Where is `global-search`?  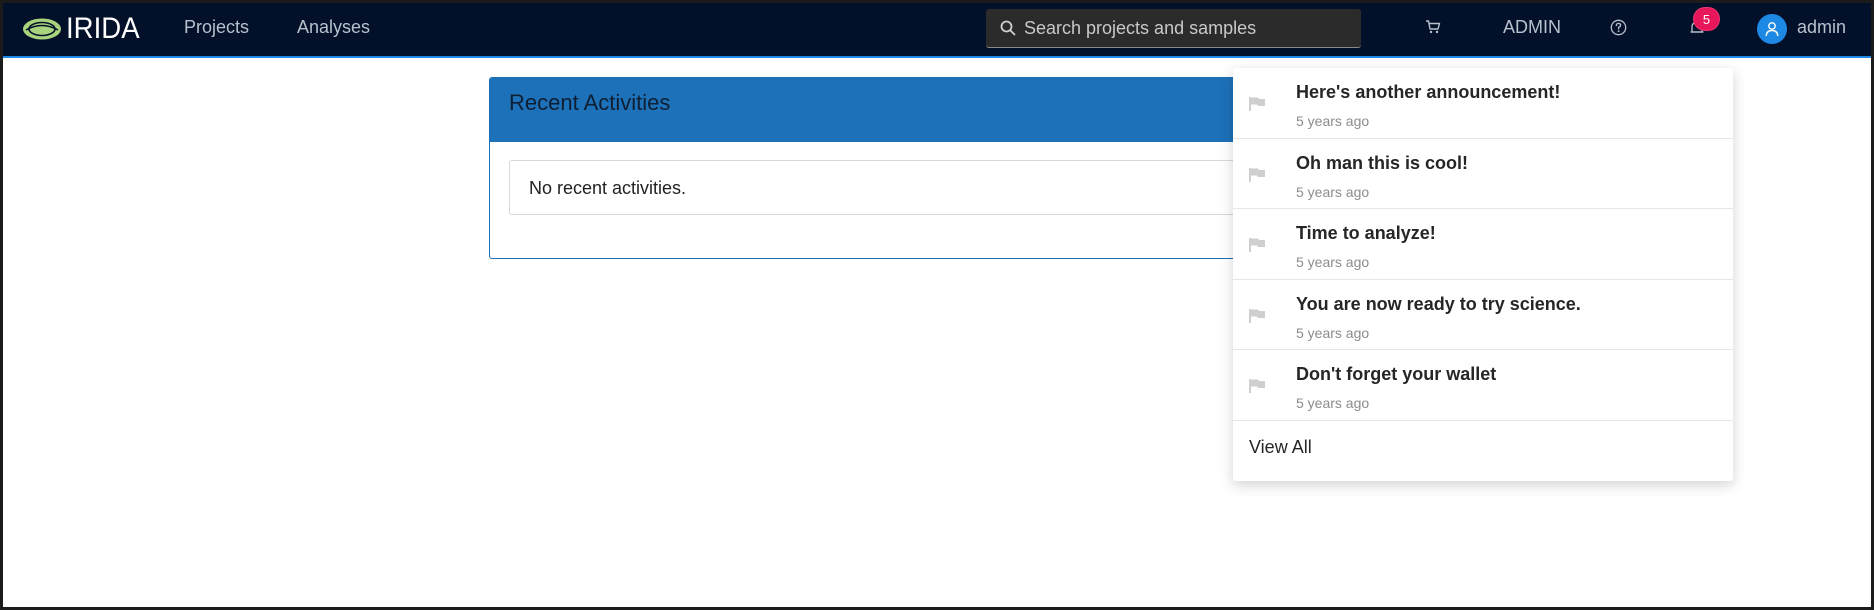
global-search is located at coordinates (1173, 28).